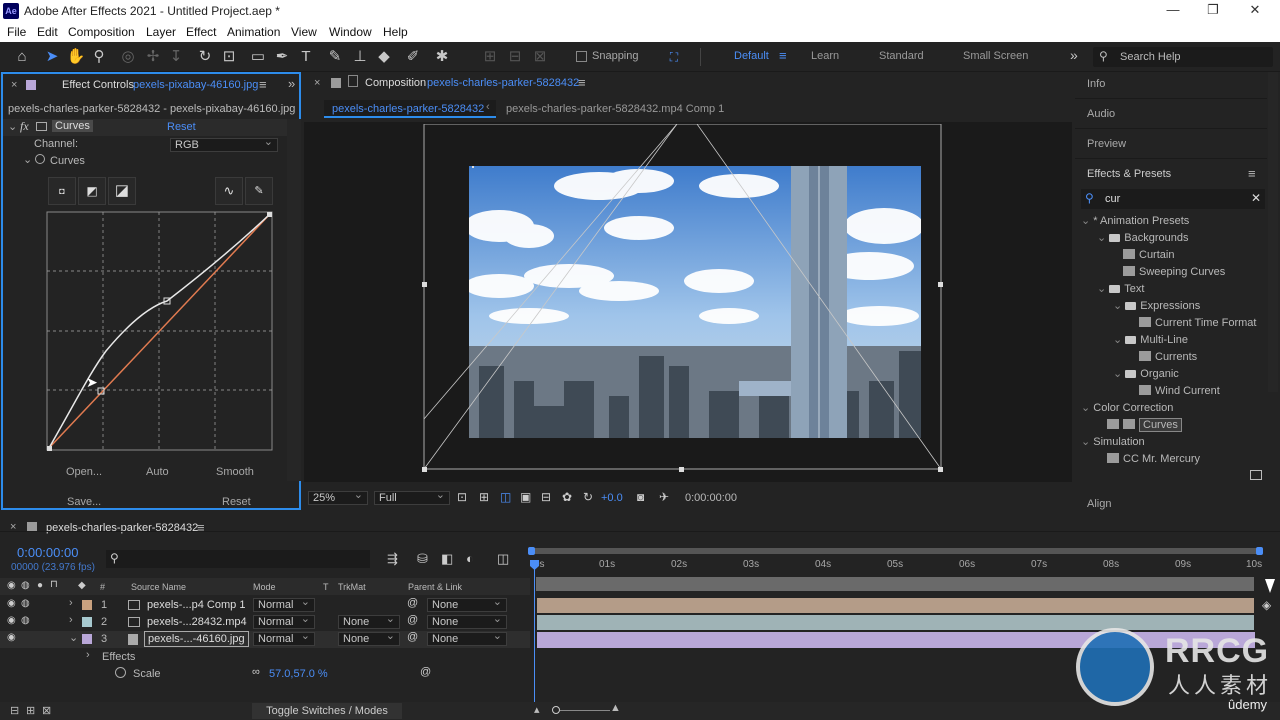  Describe the element at coordinates (306, 57) in the screenshot. I see `type-tool-icon: T` at that location.